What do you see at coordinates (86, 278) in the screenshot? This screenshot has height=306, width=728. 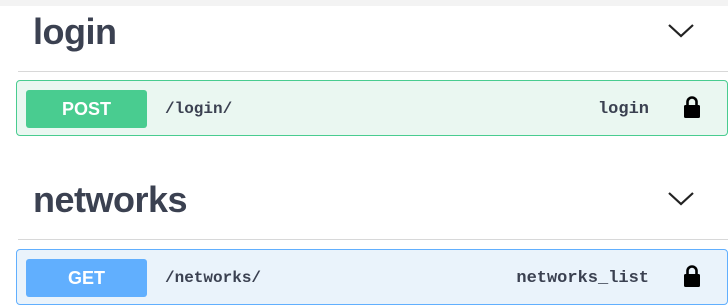 I see `method-badge: GET` at bounding box center [86, 278].